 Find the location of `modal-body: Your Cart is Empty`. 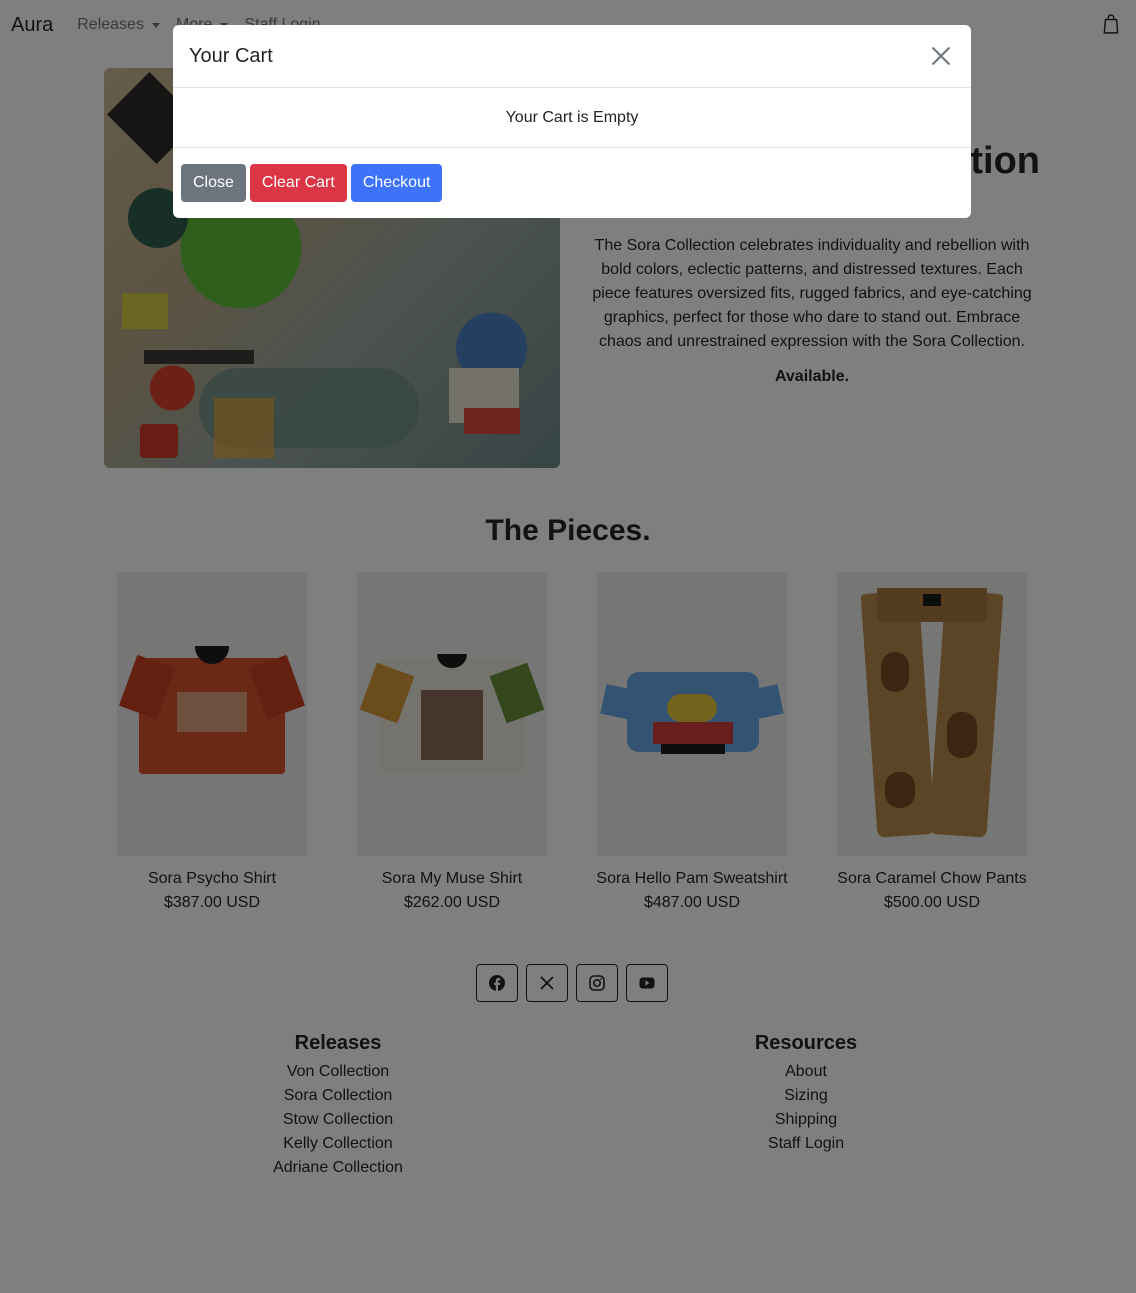

modal-body: Your Cart is Empty is located at coordinates (572, 118).